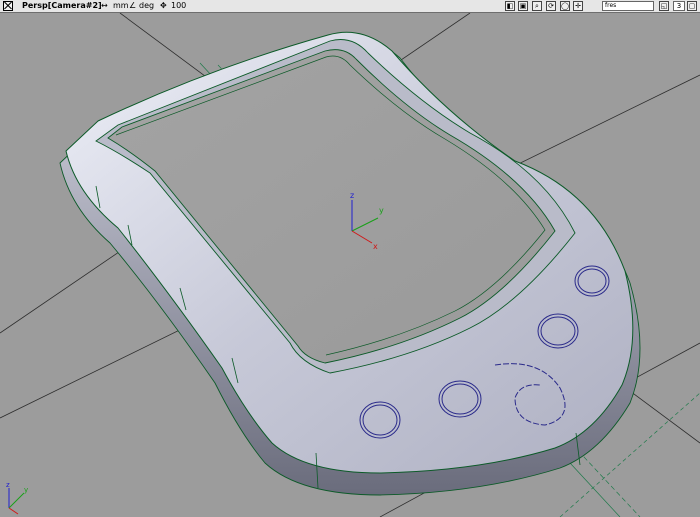 The image size is (700, 517). I want to click on x-axis-label: x, so click(375, 246).